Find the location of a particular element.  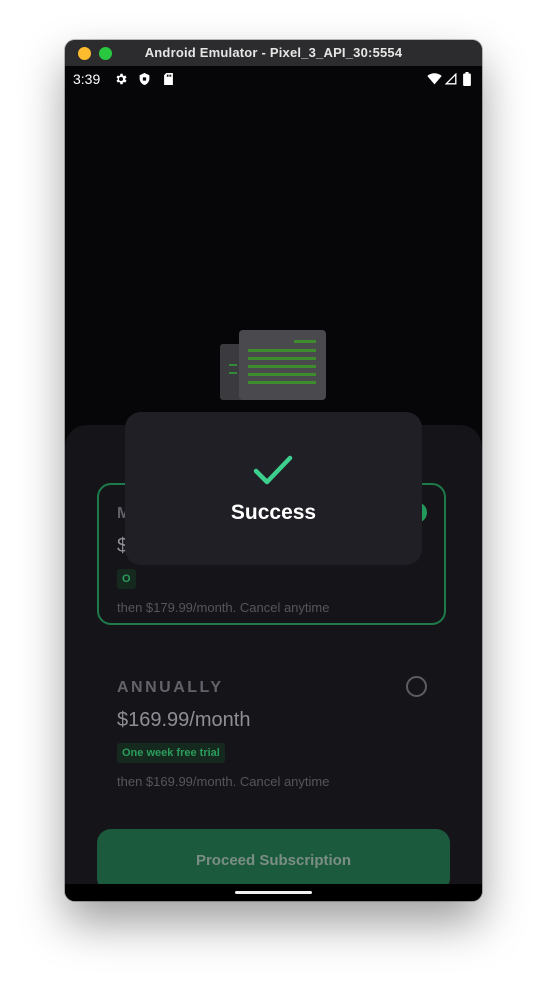

wifi-icon is located at coordinates (434, 79).